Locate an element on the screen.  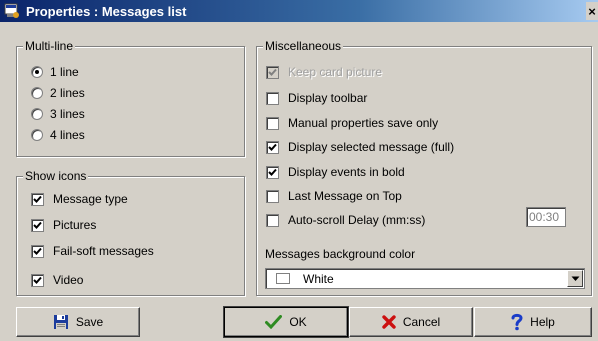
radio-3-lines: 3 lines is located at coordinates (58, 114).